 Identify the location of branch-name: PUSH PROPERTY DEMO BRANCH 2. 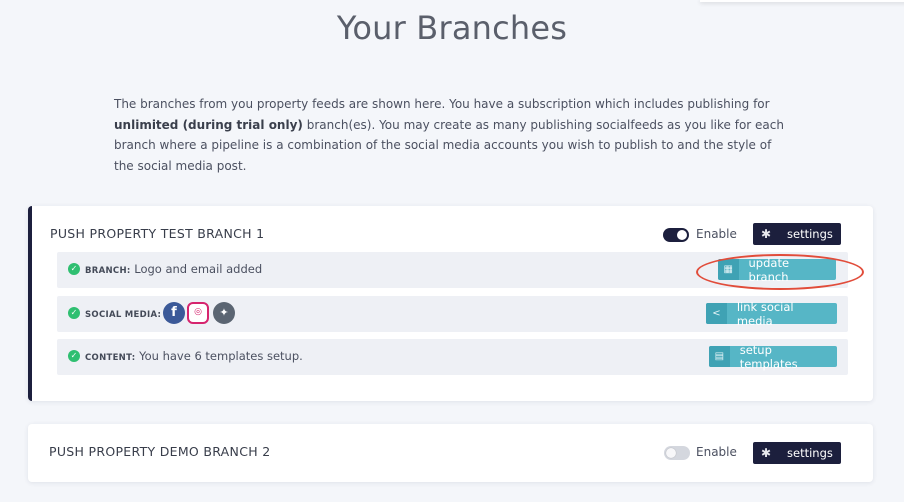
(160, 451).